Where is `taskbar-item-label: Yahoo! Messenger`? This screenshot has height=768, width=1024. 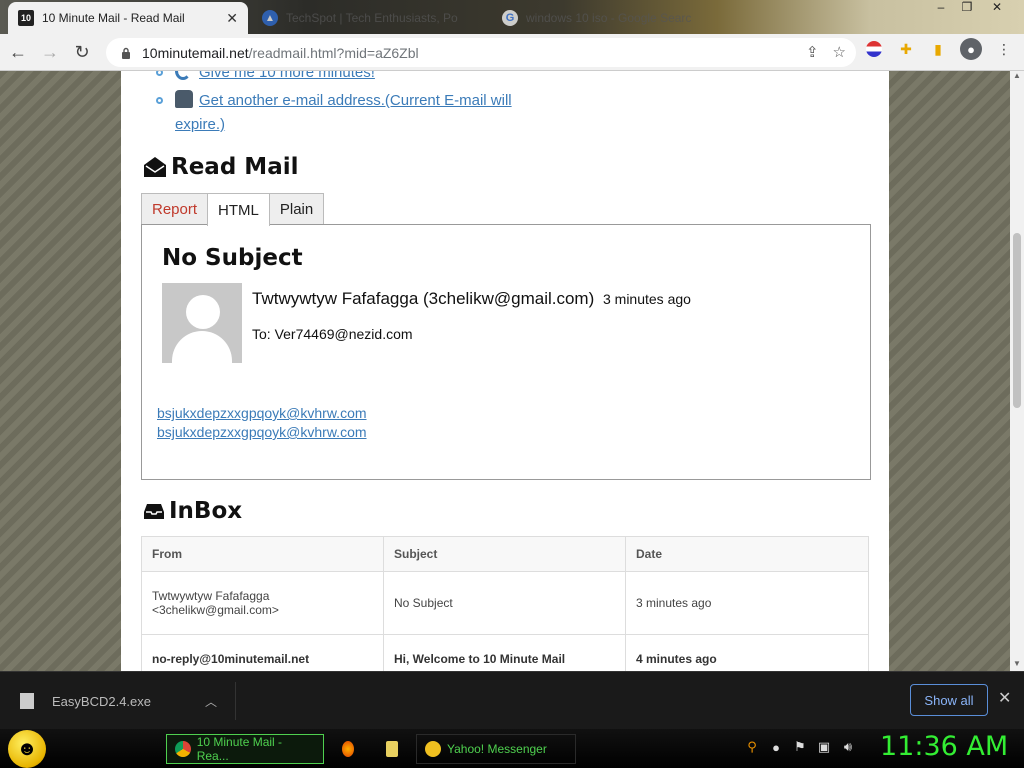
taskbar-item-label: Yahoo! Messenger is located at coordinates (497, 749).